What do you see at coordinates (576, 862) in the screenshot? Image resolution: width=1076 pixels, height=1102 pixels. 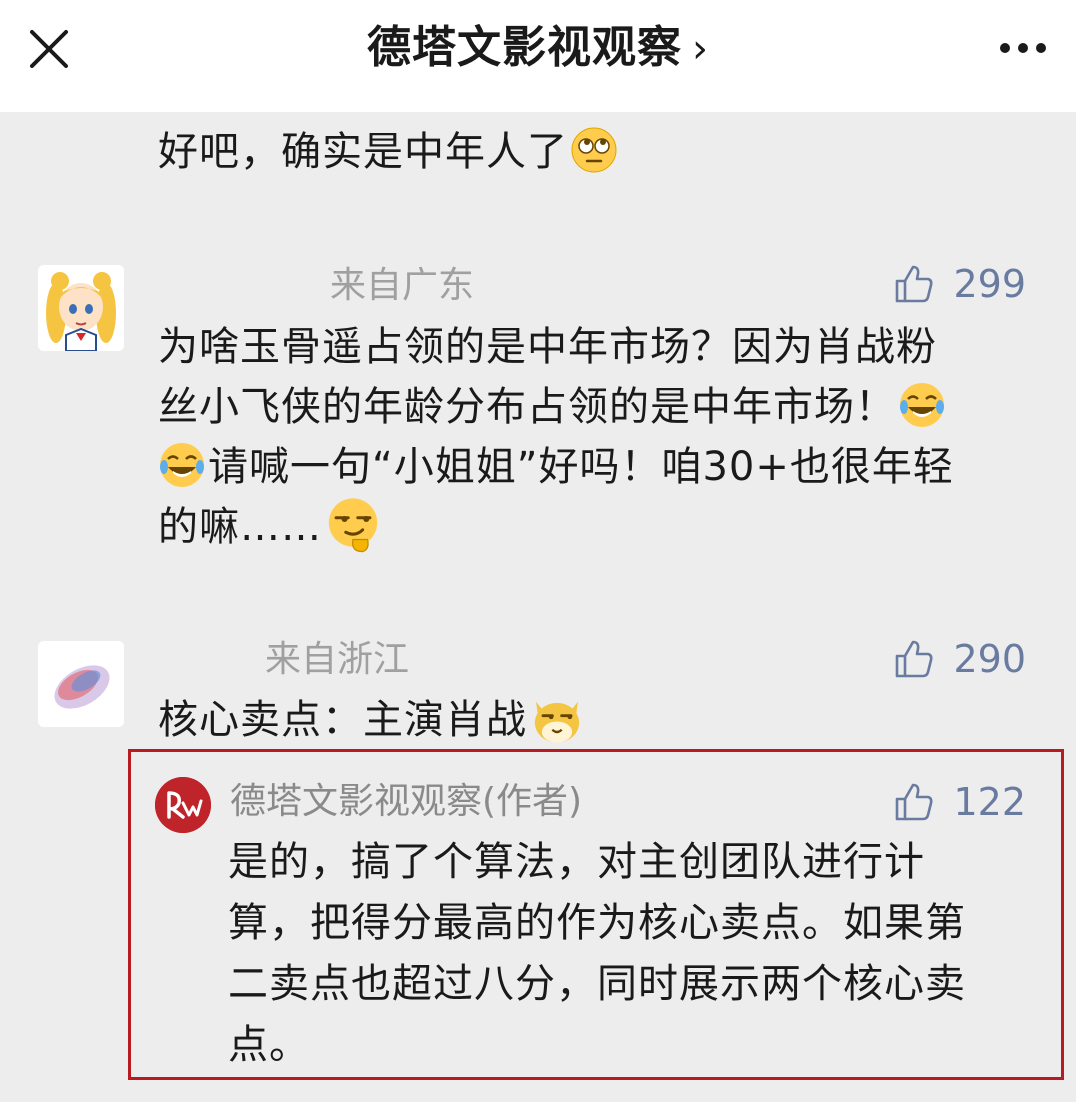 I see `reply-text-line: 是的，搞了个算法，对主创团队进行计` at bounding box center [576, 862].